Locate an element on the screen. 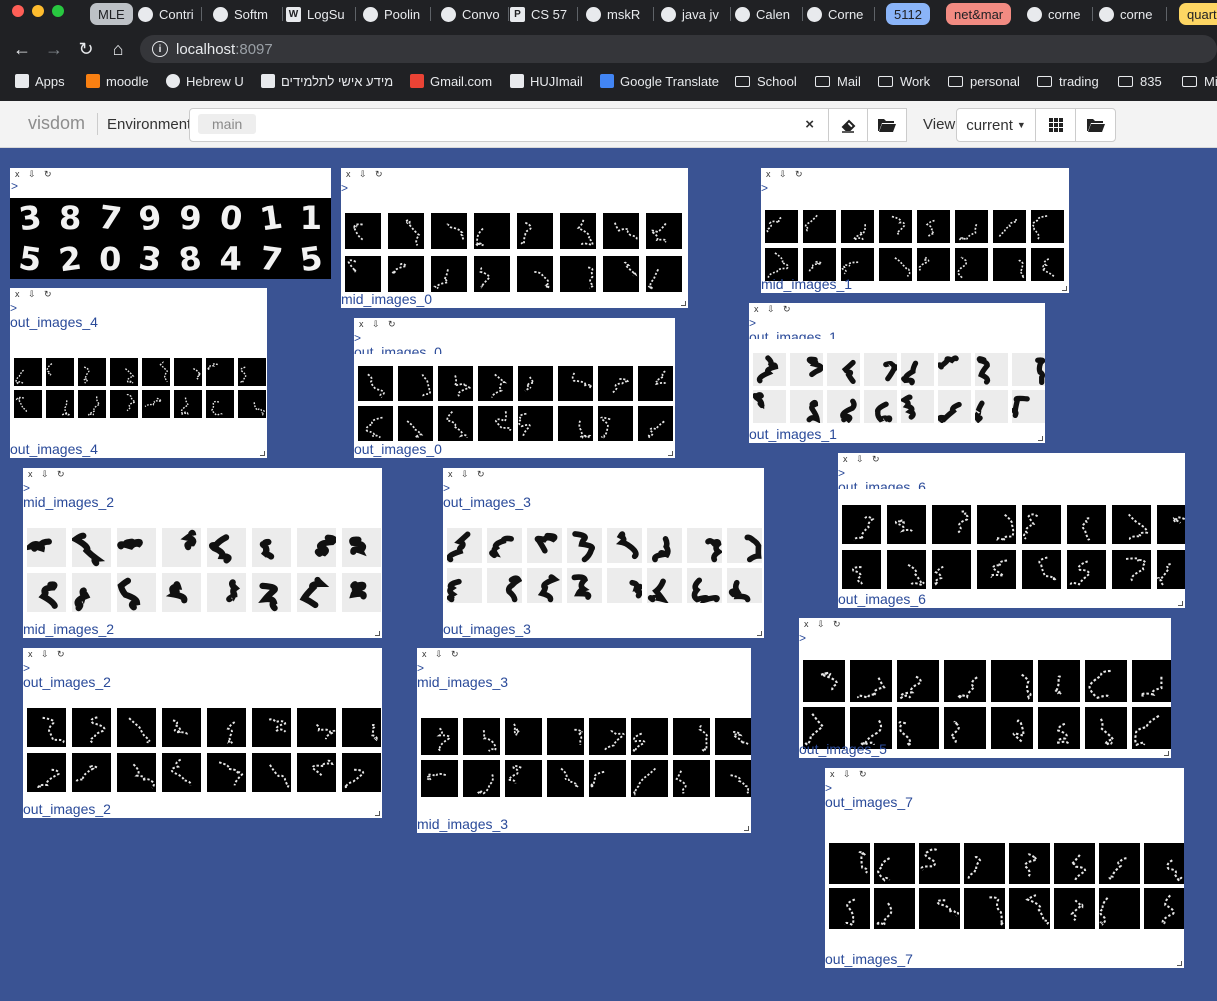 This screenshot has height=1001, width=1217. environment-clear-icon: × is located at coordinates (809, 124).